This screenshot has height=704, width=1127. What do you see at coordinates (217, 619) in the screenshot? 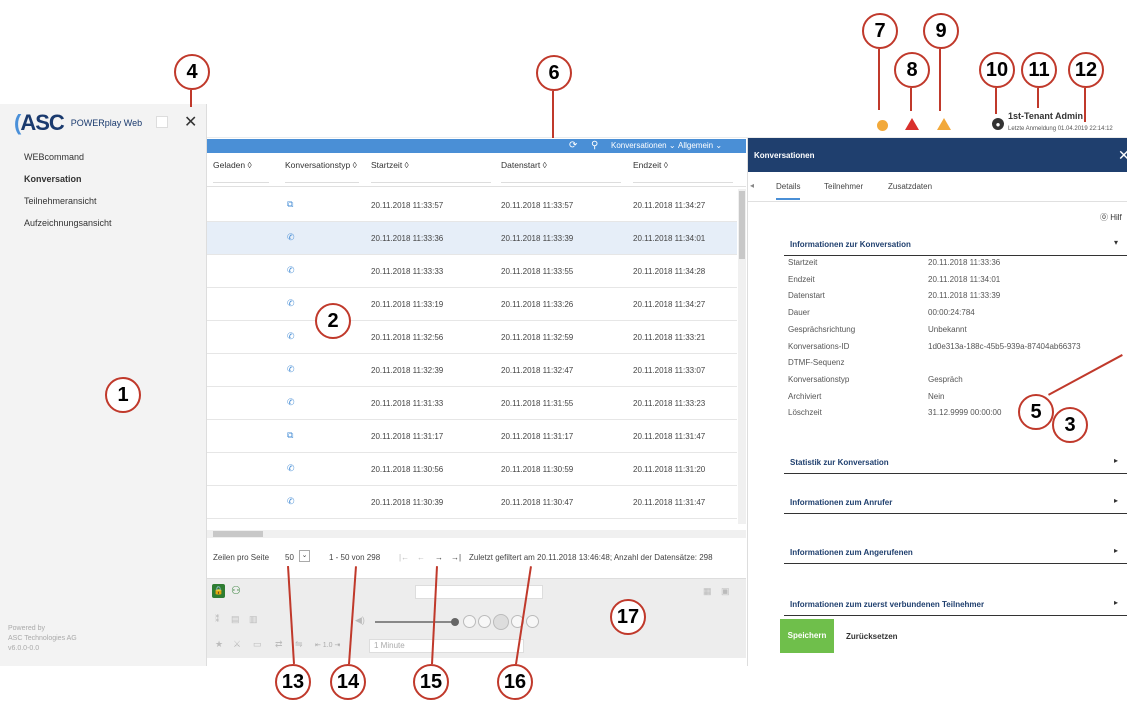
I see `marker-icon: ⁑` at bounding box center [217, 619].